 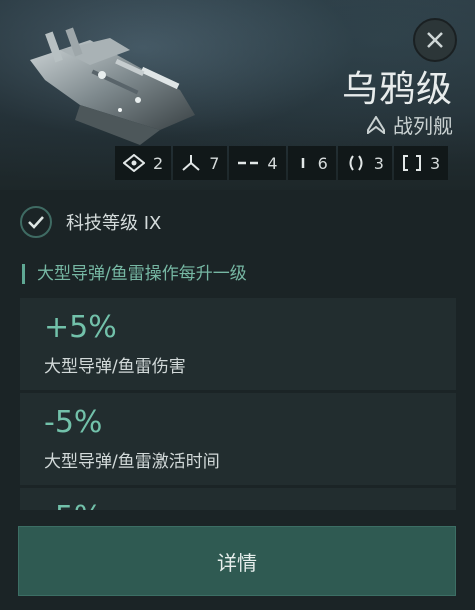 I want to click on ship-class-label: 战列舰, so click(x=423, y=126).